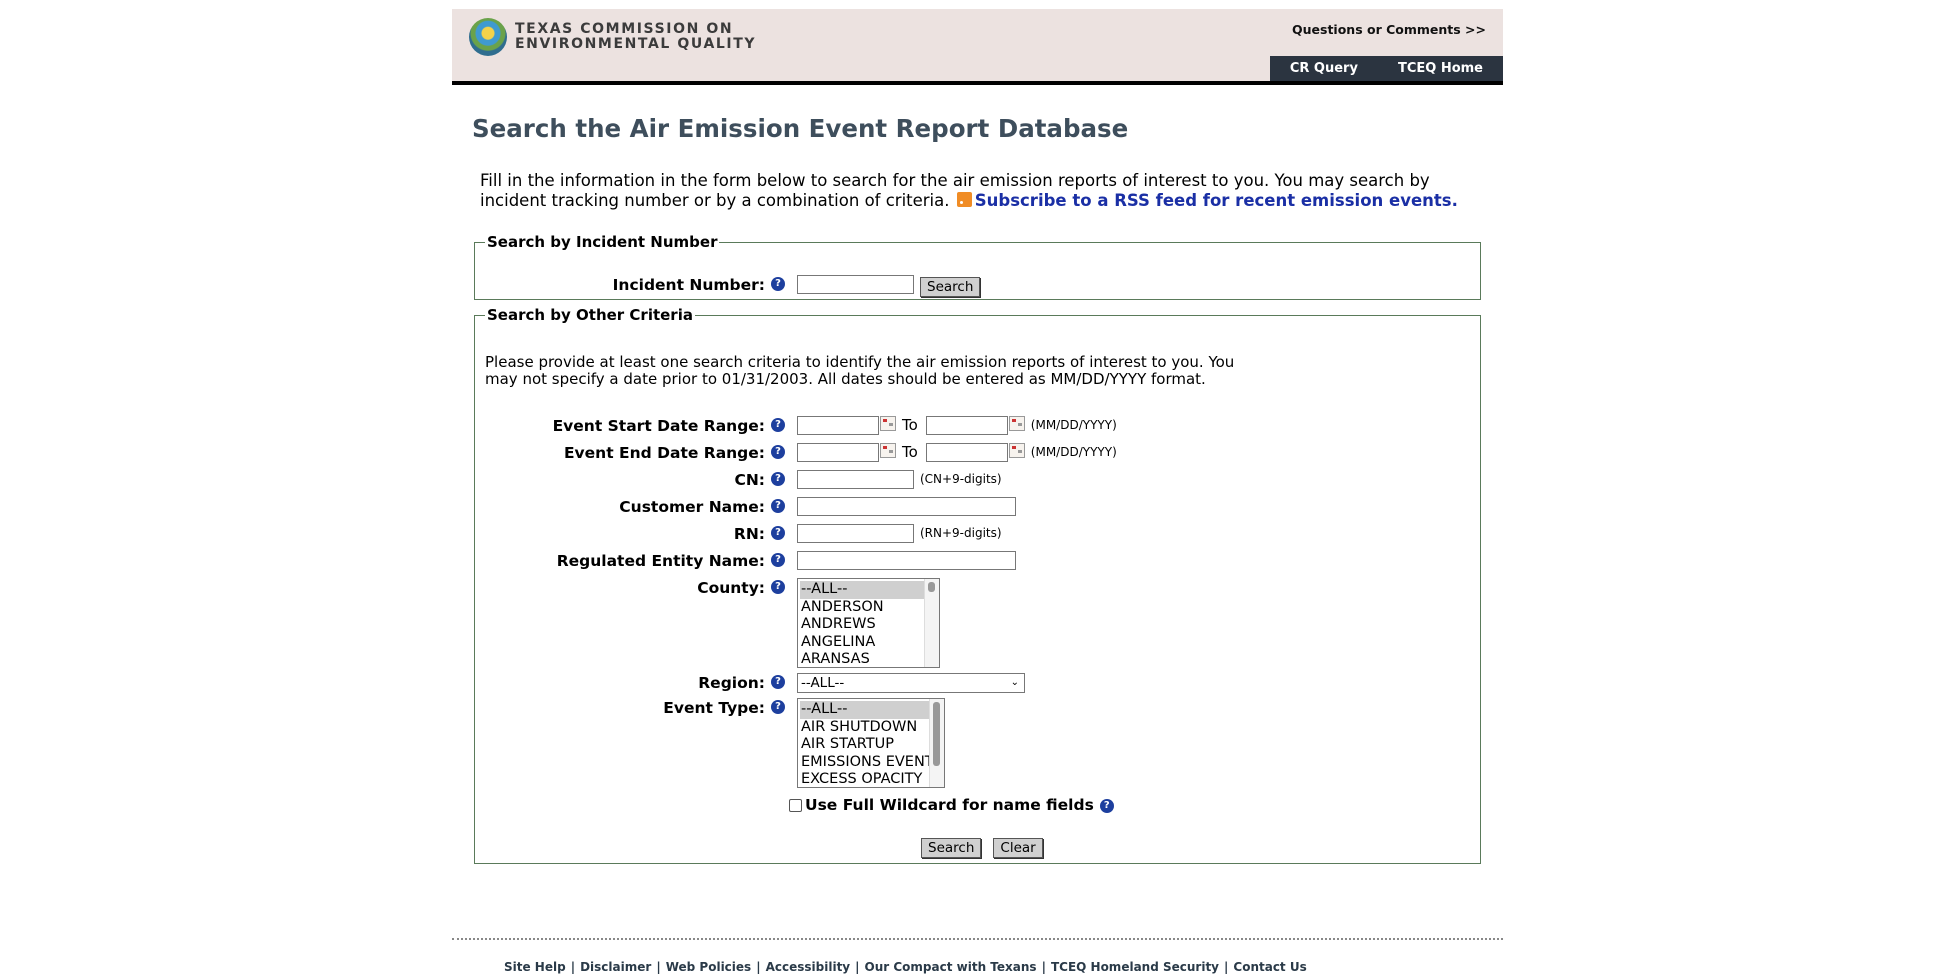  I want to click on logo-line-1: TEXAS COMMISSION ON, so click(624, 29).